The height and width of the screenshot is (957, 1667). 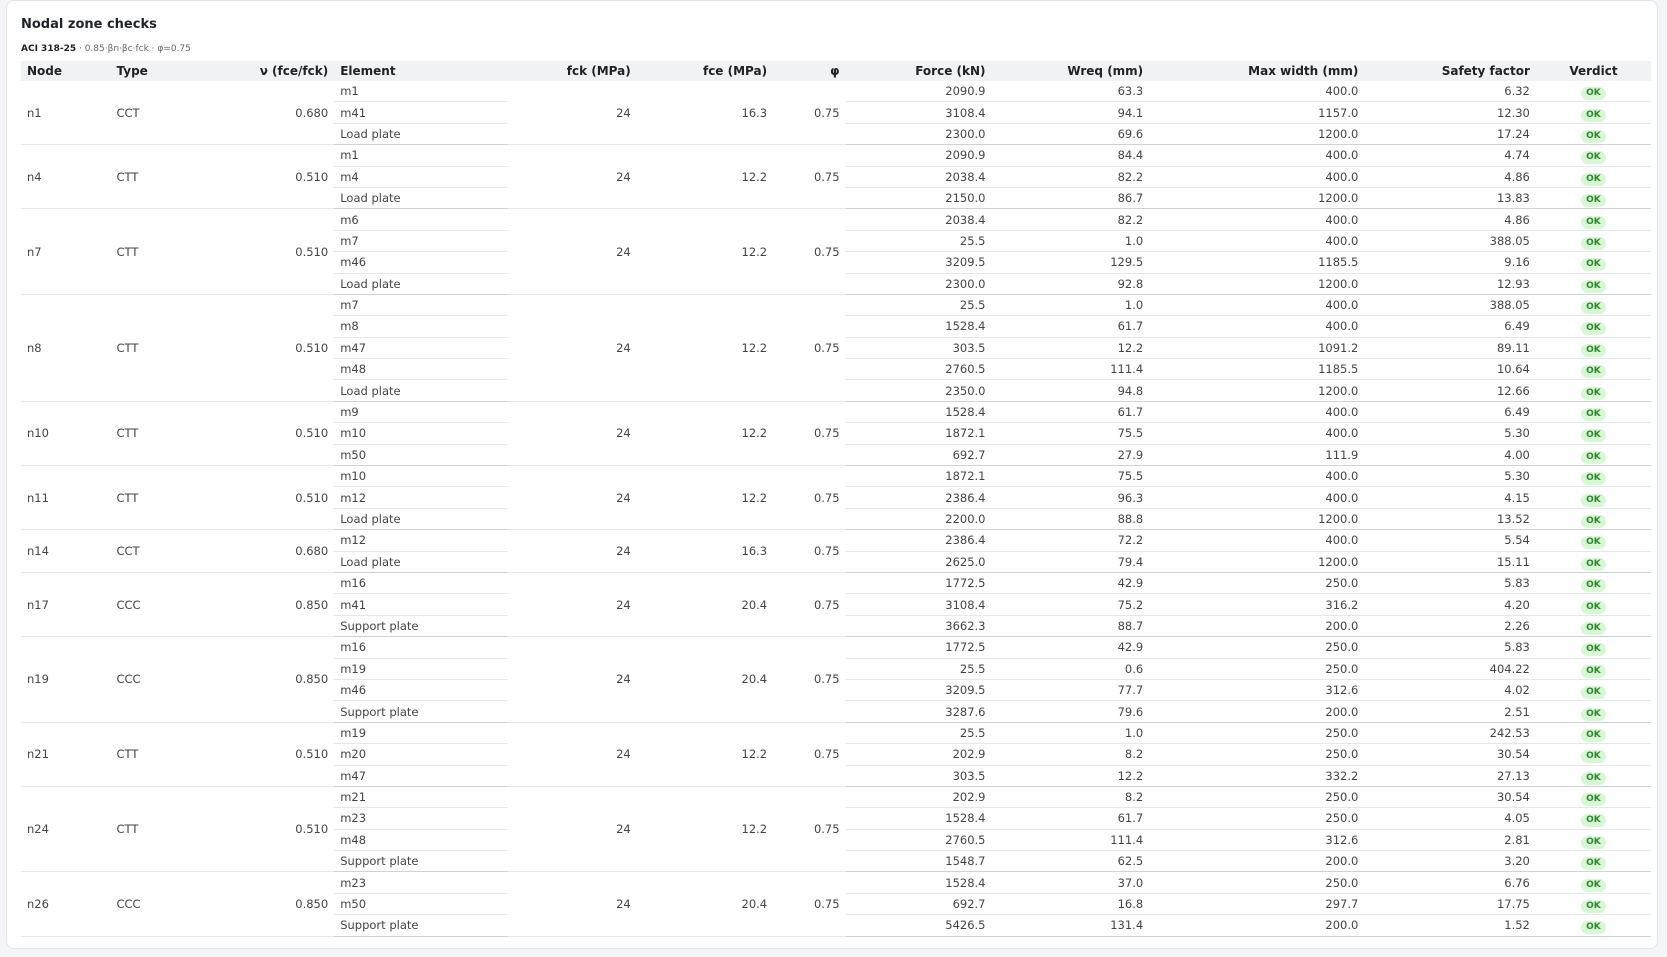 What do you see at coordinates (1450, 219) in the screenshot?
I see `safety-factor-cell: 4.86` at bounding box center [1450, 219].